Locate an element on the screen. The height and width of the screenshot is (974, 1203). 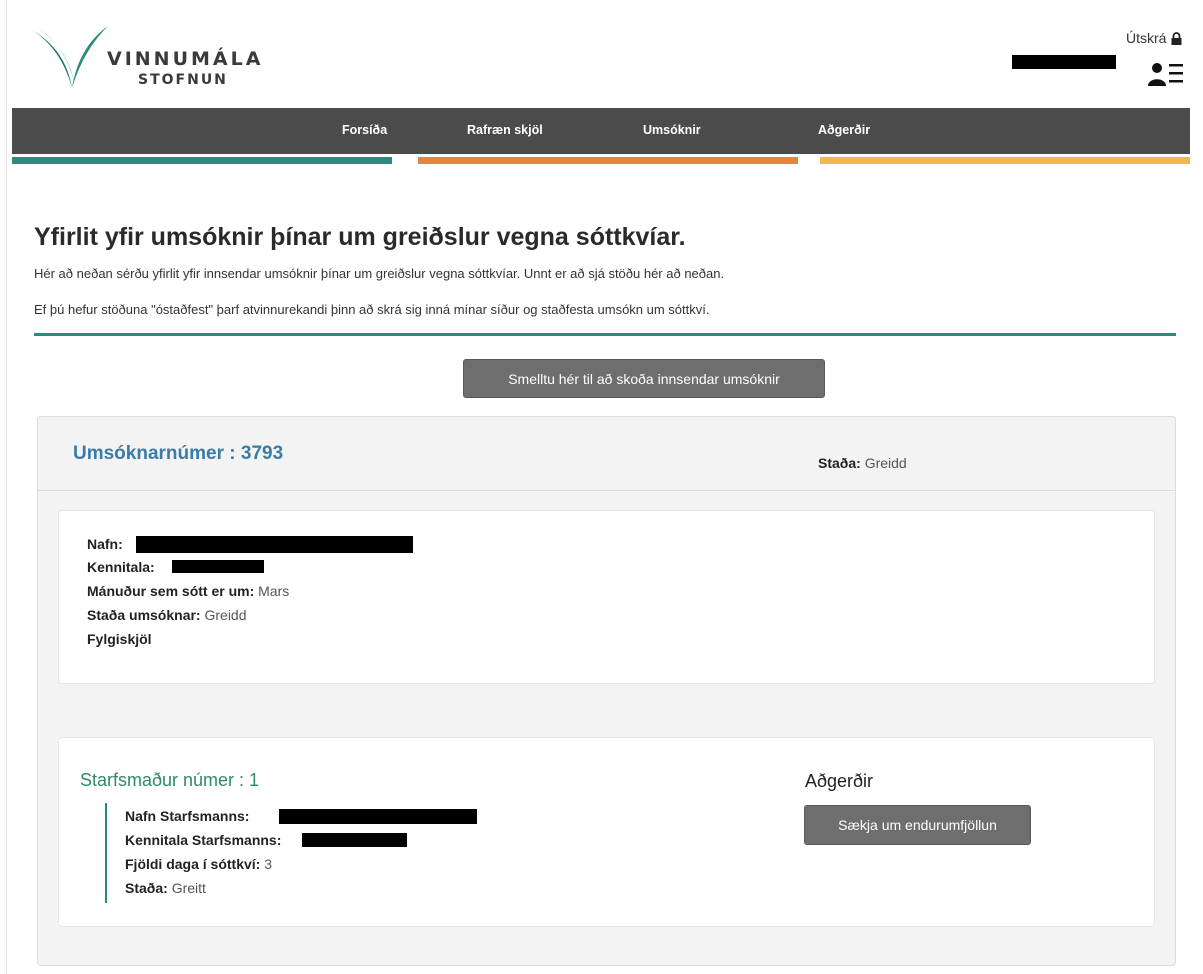
logout-label: Útskrá is located at coordinates (1146, 38).